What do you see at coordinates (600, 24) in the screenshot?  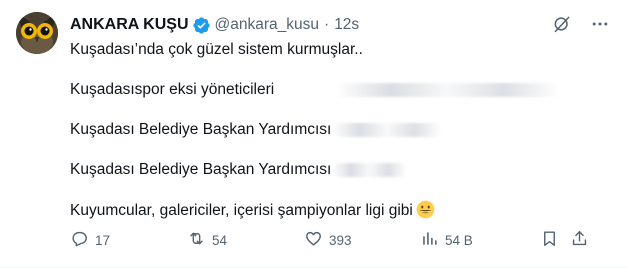 I see `more-icon` at bounding box center [600, 24].